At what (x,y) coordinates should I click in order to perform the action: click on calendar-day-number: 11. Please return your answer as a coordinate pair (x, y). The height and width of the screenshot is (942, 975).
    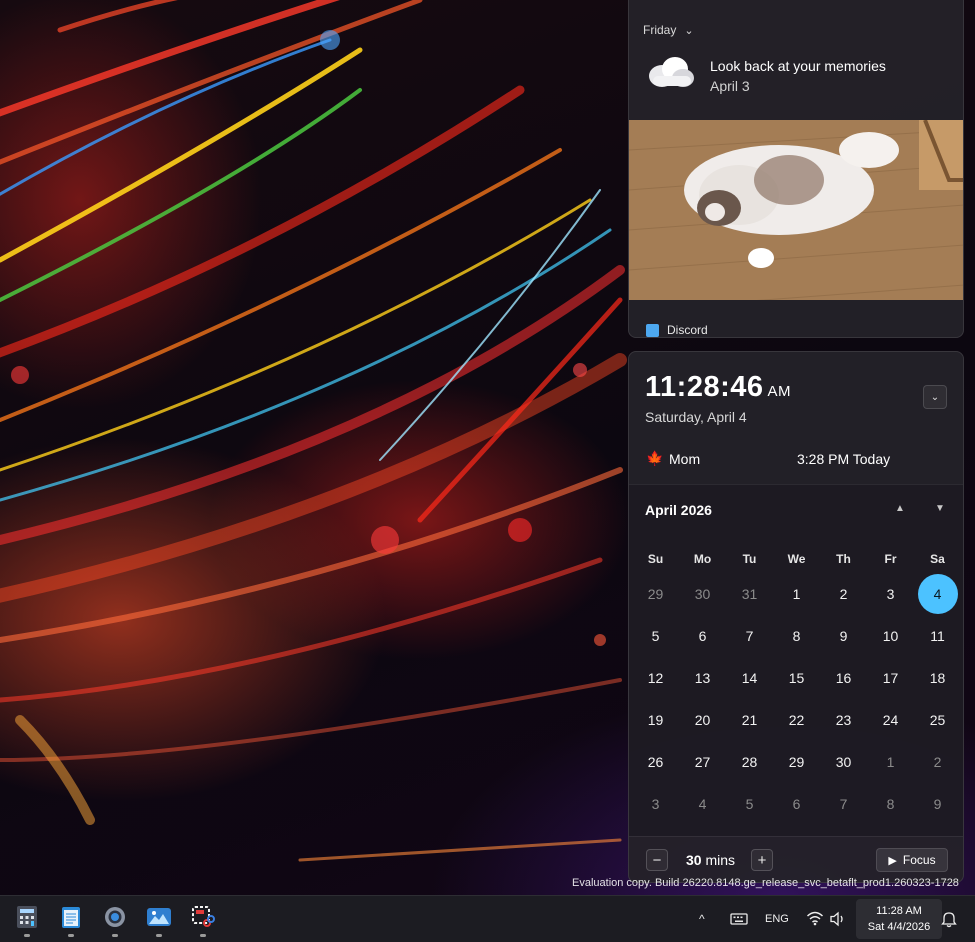
    Looking at the image, I should click on (937, 636).